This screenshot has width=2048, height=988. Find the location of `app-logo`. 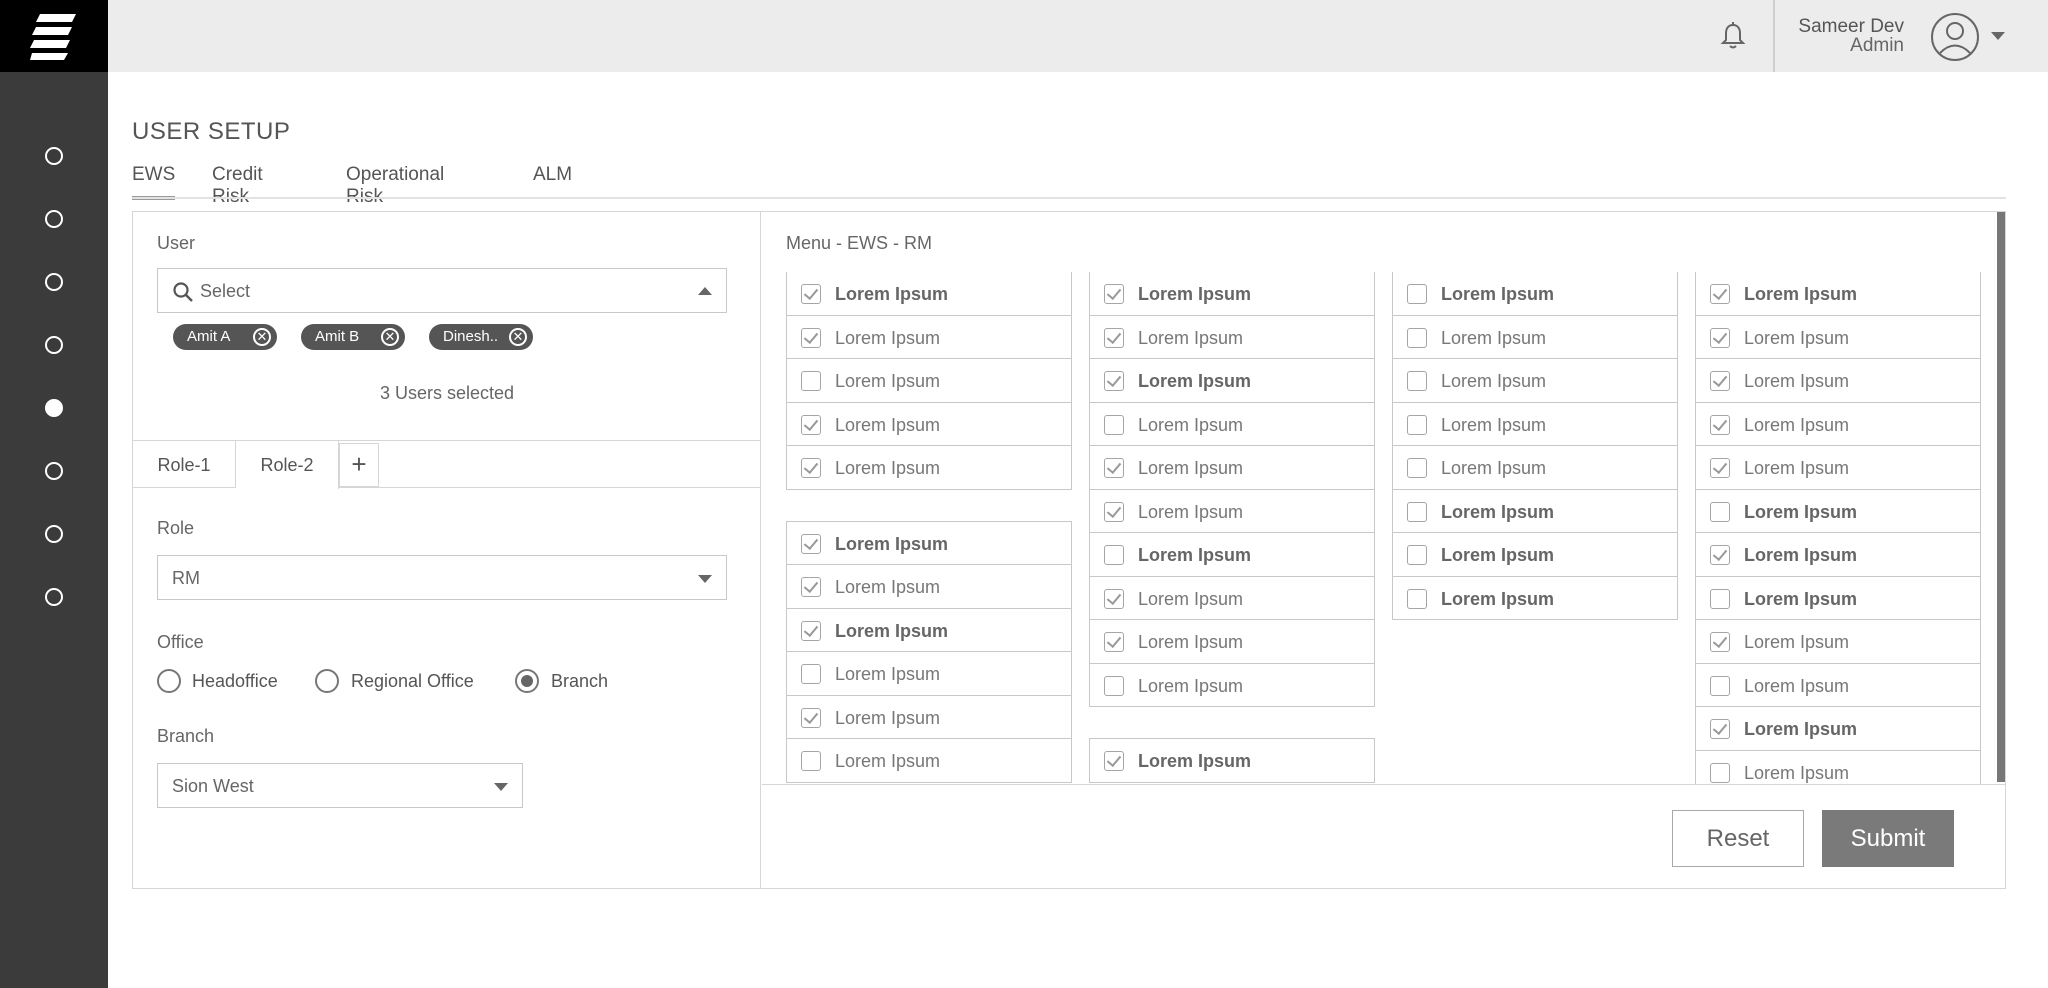

app-logo is located at coordinates (54, 36).